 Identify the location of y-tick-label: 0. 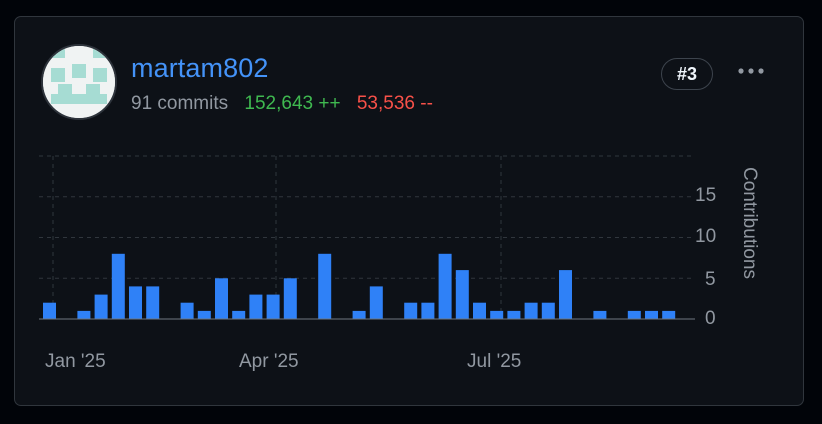
(710, 318).